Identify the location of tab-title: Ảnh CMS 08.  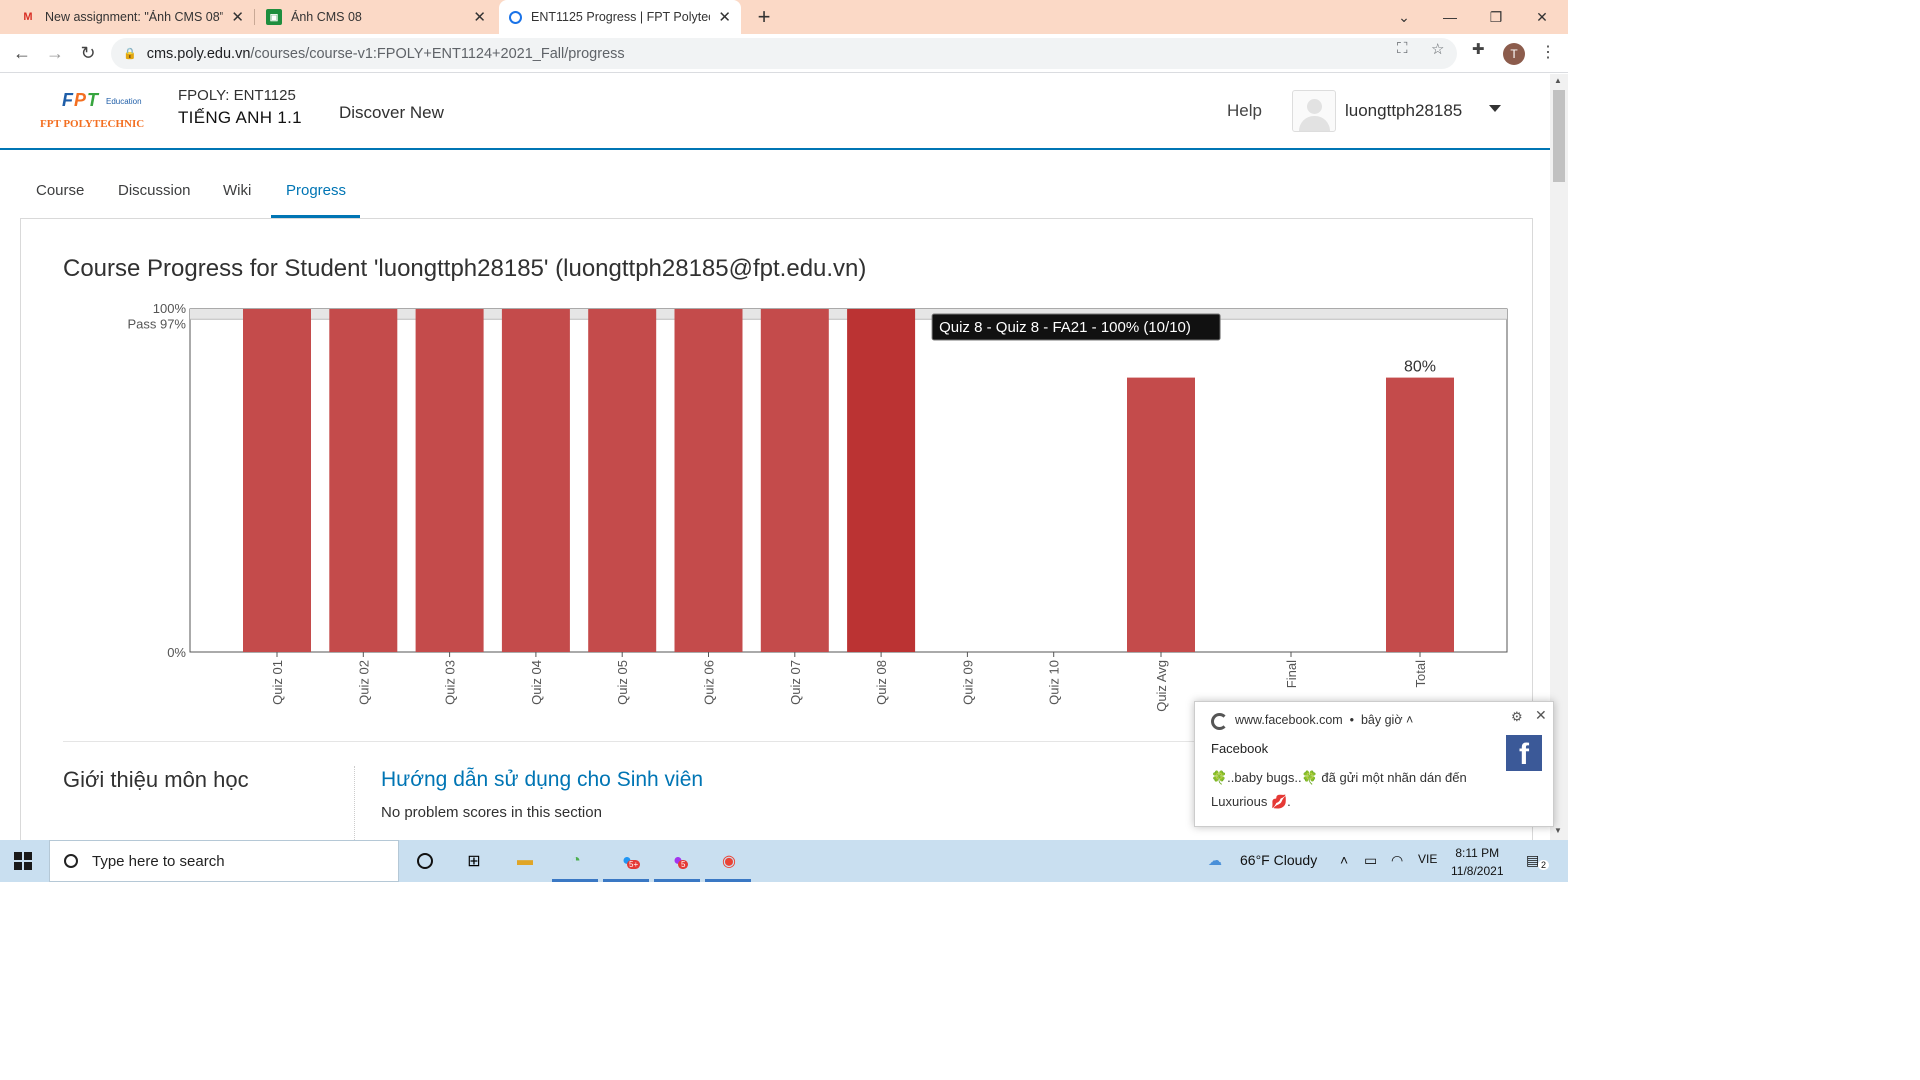
(326, 17).